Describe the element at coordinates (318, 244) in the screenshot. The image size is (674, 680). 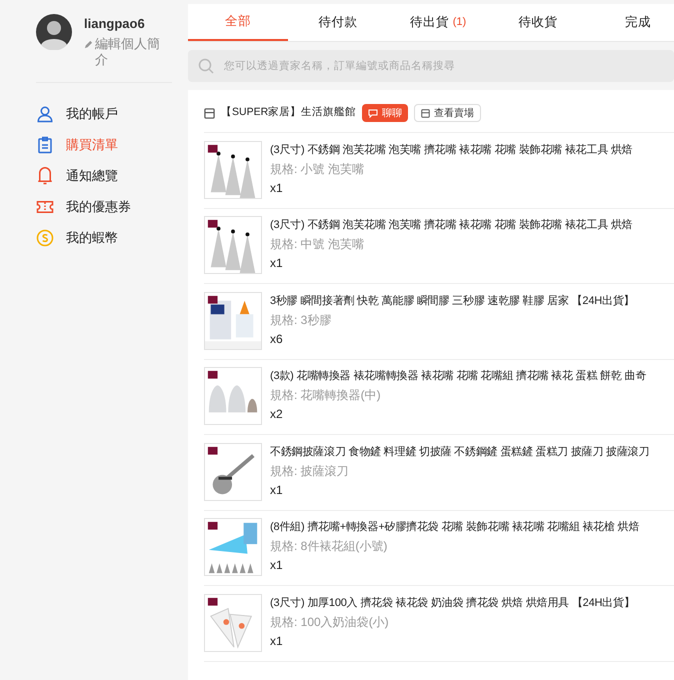
I see `product-variation: 規格: 中號 泡芙嘴` at that location.